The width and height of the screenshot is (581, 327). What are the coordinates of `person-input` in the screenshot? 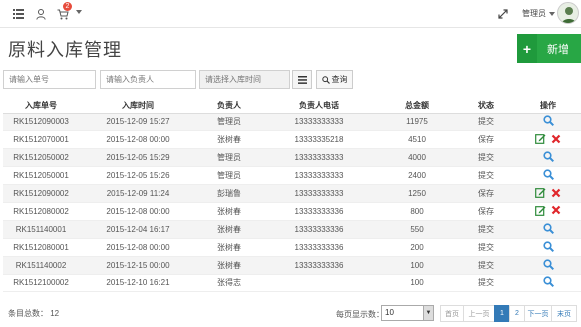 It's located at (148, 79).